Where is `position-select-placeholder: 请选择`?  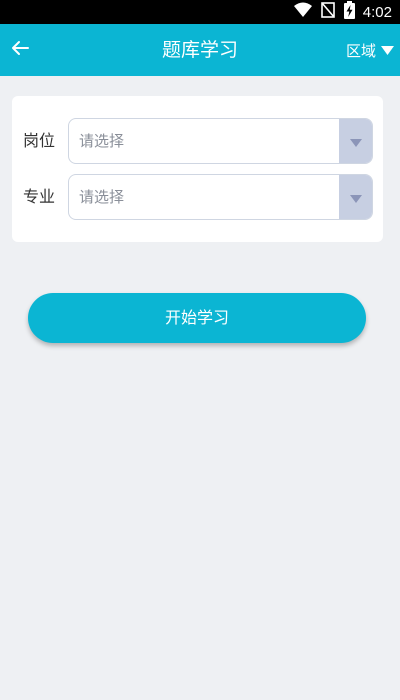 position-select-placeholder: 请选择 is located at coordinates (102, 141).